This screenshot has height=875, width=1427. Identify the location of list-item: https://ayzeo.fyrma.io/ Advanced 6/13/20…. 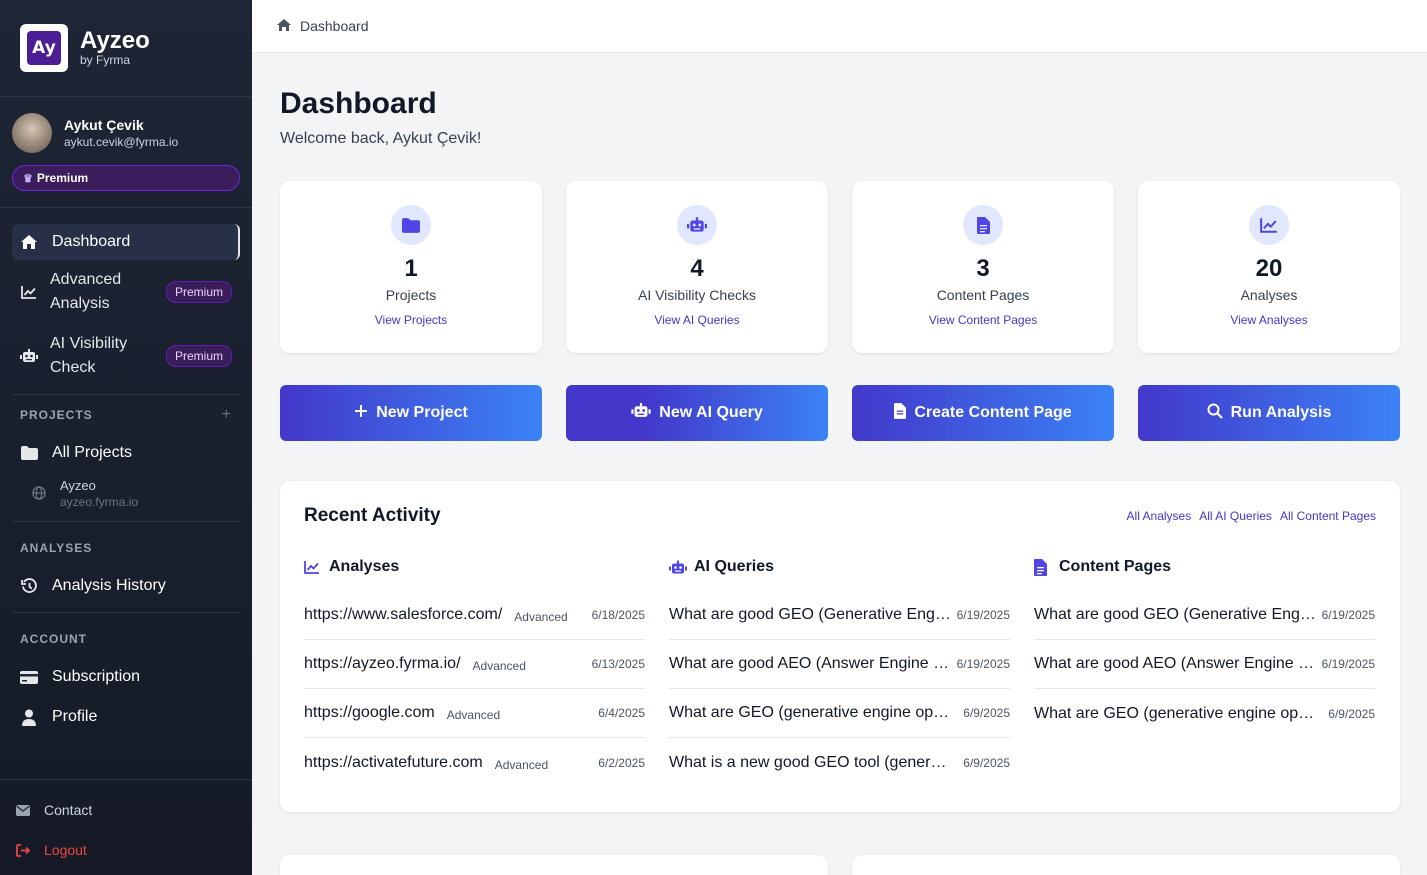
(474, 664).